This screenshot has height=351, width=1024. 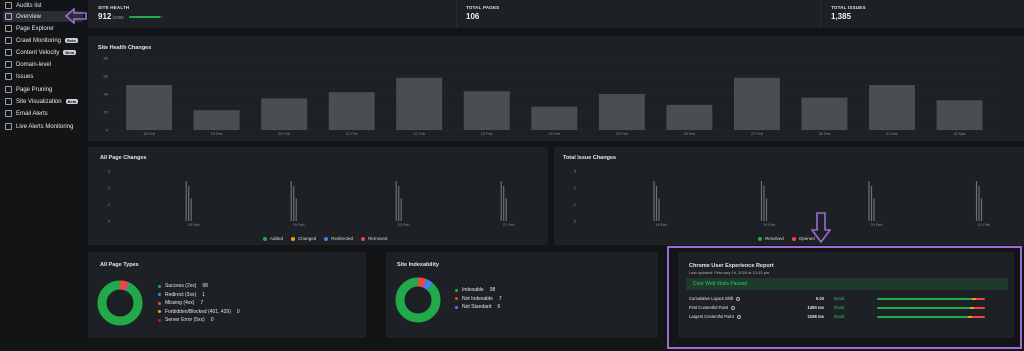 What do you see at coordinates (844, 297) in the screenshot?
I see `annotation-highlight-box` at bounding box center [844, 297].